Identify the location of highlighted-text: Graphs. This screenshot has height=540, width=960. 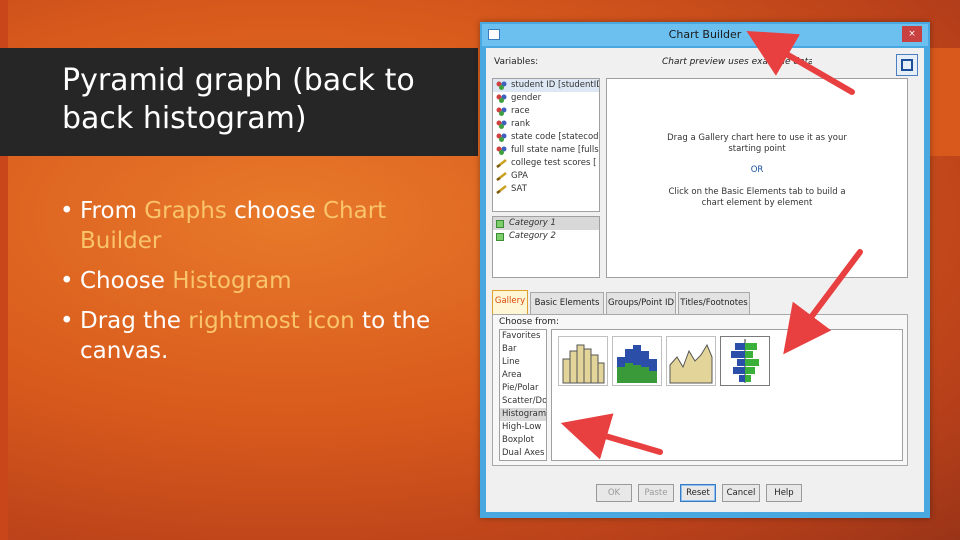
(185, 211).